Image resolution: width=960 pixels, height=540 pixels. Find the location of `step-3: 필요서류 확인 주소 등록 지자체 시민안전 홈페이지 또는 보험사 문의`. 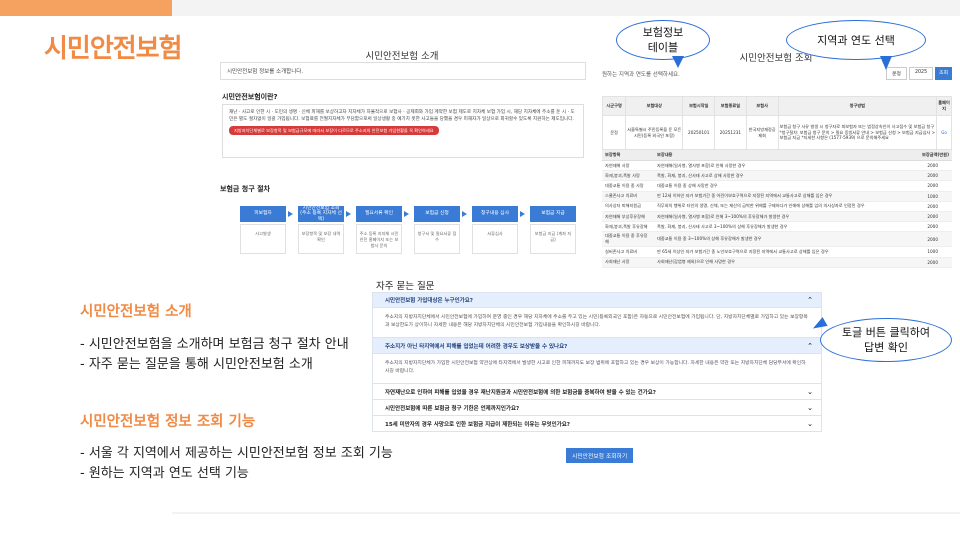

step-3: 필요서류 확인 주소 등록 지자체 시민안전 홈페이지 또는 보험사 문의 is located at coordinates (379, 230).